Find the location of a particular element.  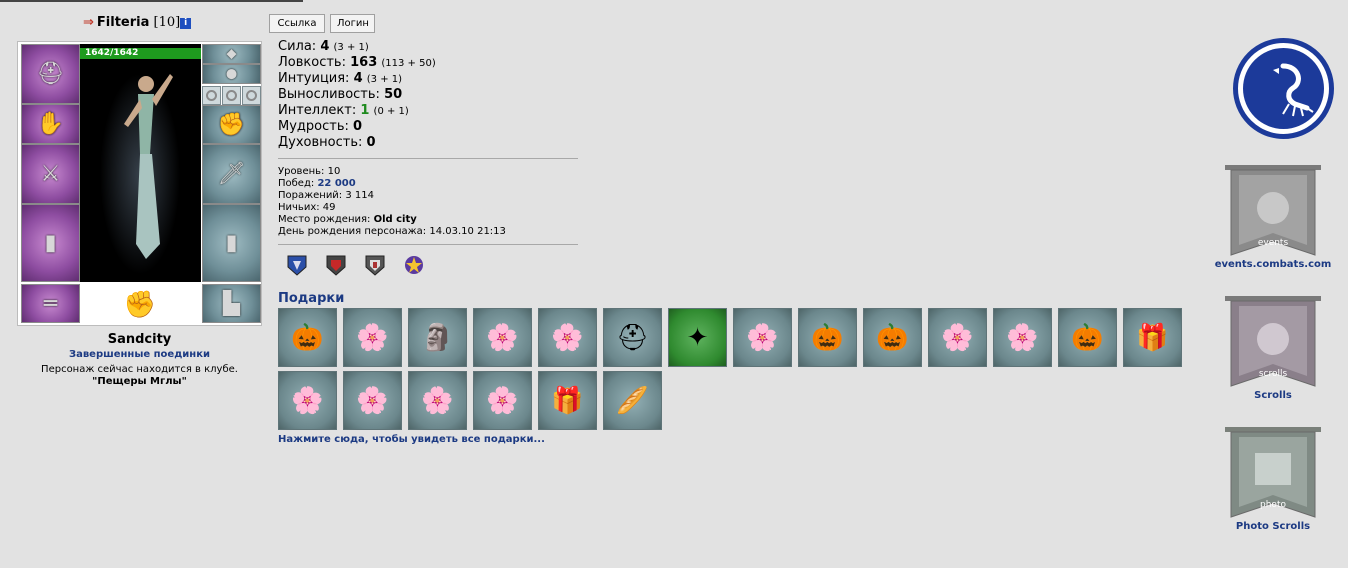

link-button: Ссылка is located at coordinates (297, 23).